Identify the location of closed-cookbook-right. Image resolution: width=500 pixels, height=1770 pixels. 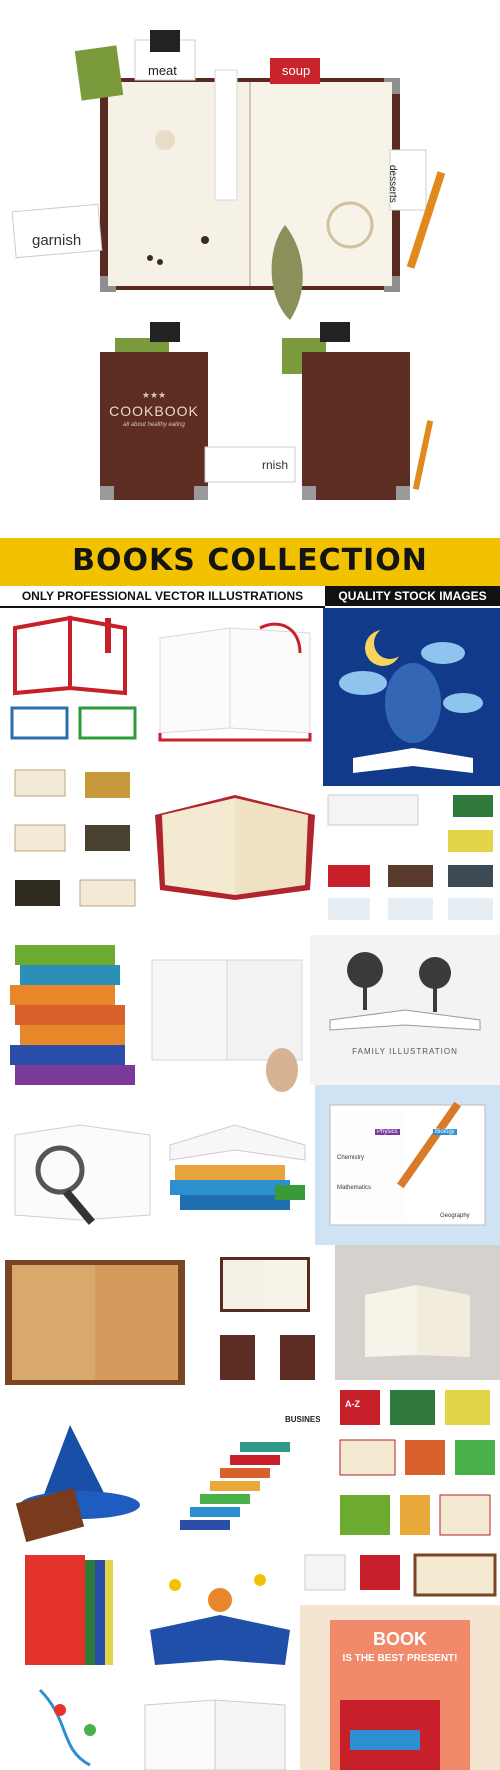
(356, 426).